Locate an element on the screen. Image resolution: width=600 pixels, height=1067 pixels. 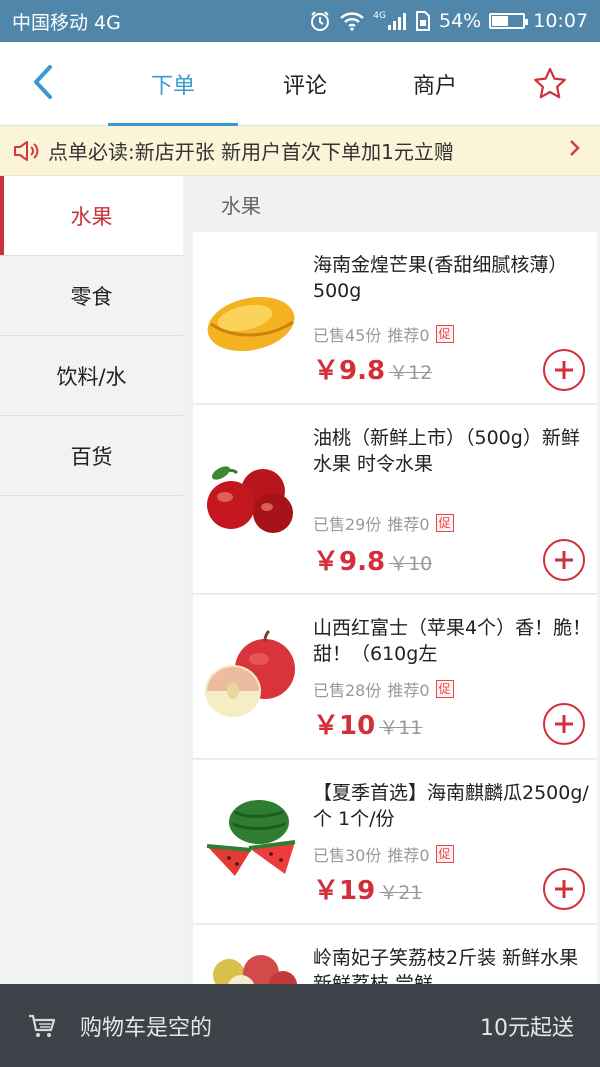
chevron-left-icon is located at coordinates (43, 82).